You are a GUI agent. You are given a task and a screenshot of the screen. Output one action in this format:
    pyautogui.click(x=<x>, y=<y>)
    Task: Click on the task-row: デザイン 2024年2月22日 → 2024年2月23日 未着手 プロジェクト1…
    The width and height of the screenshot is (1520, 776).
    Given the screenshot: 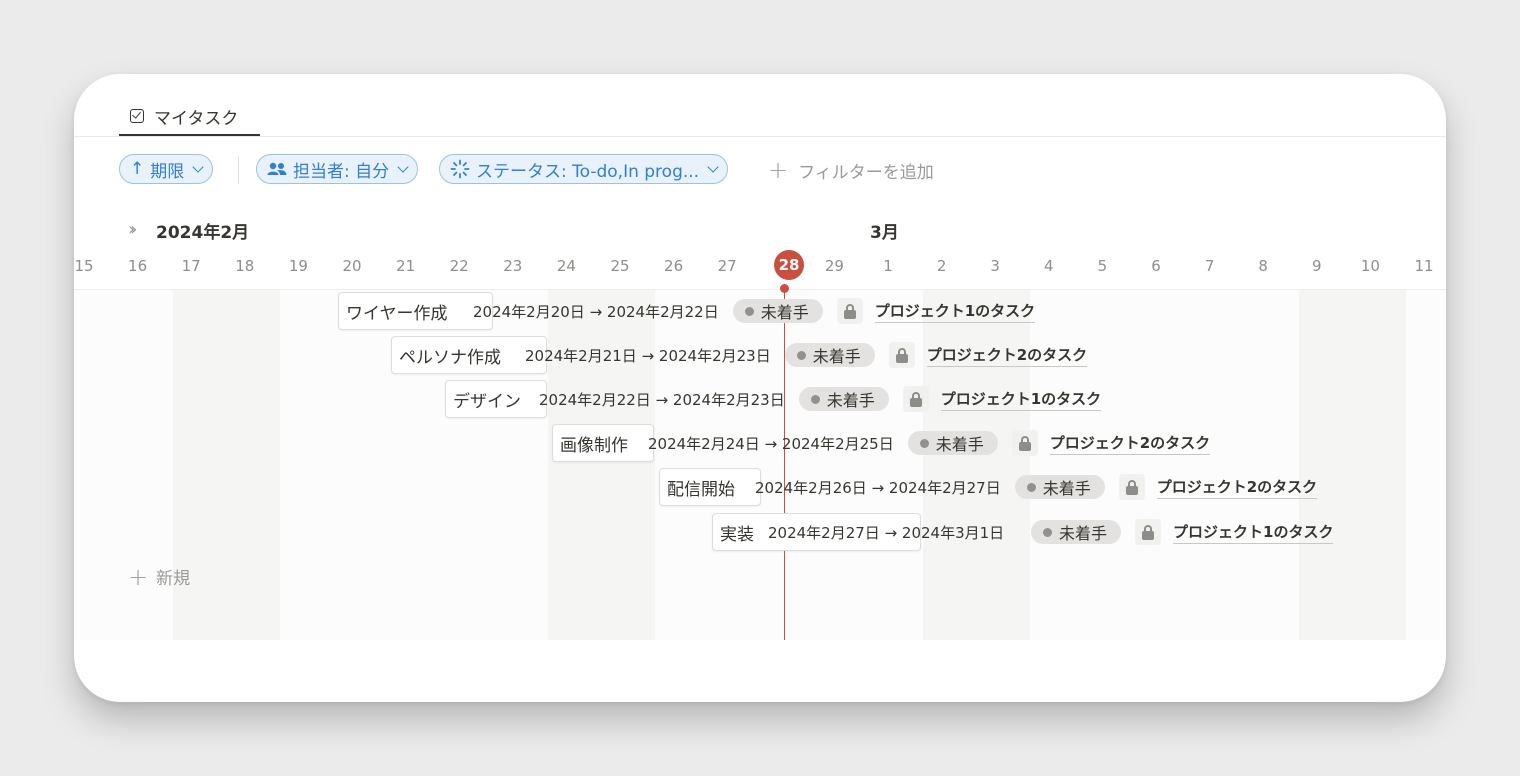 What is the action you would take?
    pyautogui.click(x=773, y=399)
    